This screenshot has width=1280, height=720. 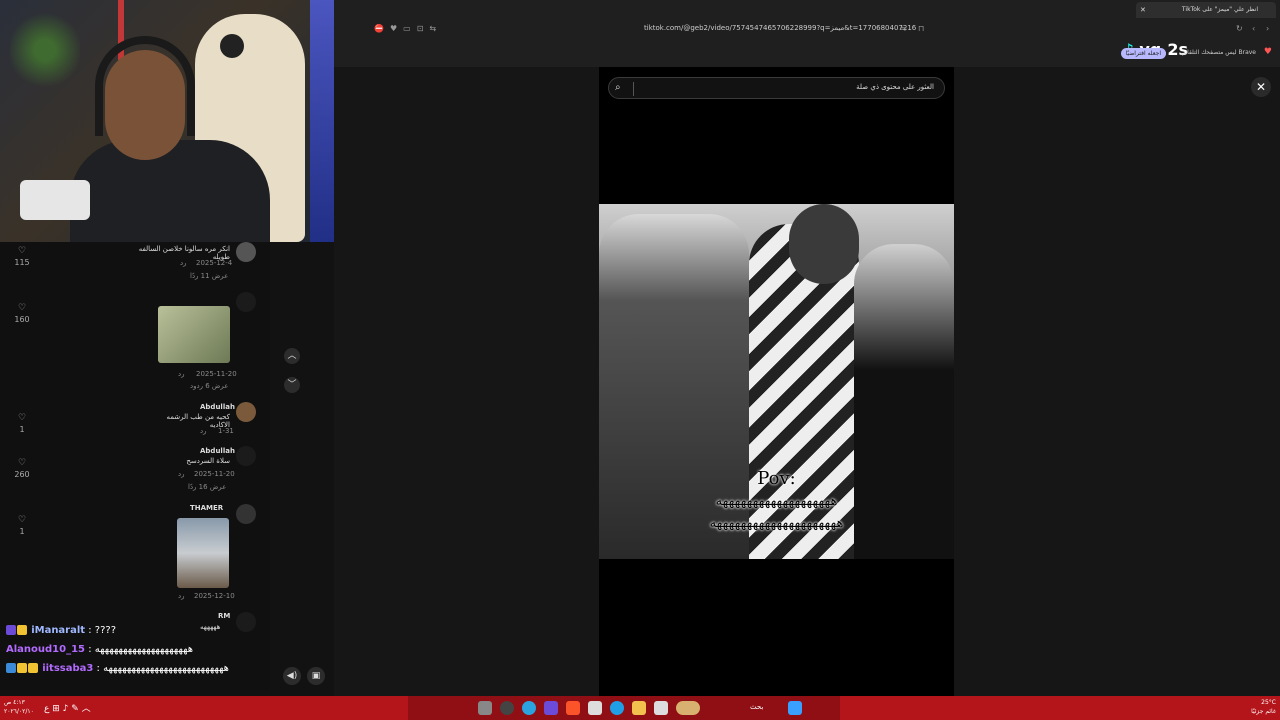 I want to click on chair-logo, so click(x=232, y=46).